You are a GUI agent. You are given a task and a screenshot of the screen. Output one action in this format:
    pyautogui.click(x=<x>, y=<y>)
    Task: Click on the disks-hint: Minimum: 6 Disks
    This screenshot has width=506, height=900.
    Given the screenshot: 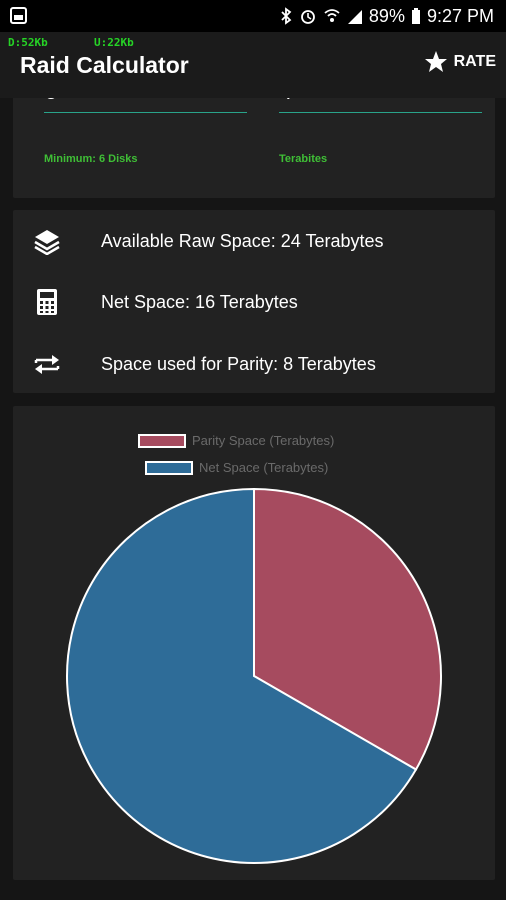 What is the action you would take?
    pyautogui.click(x=91, y=159)
    